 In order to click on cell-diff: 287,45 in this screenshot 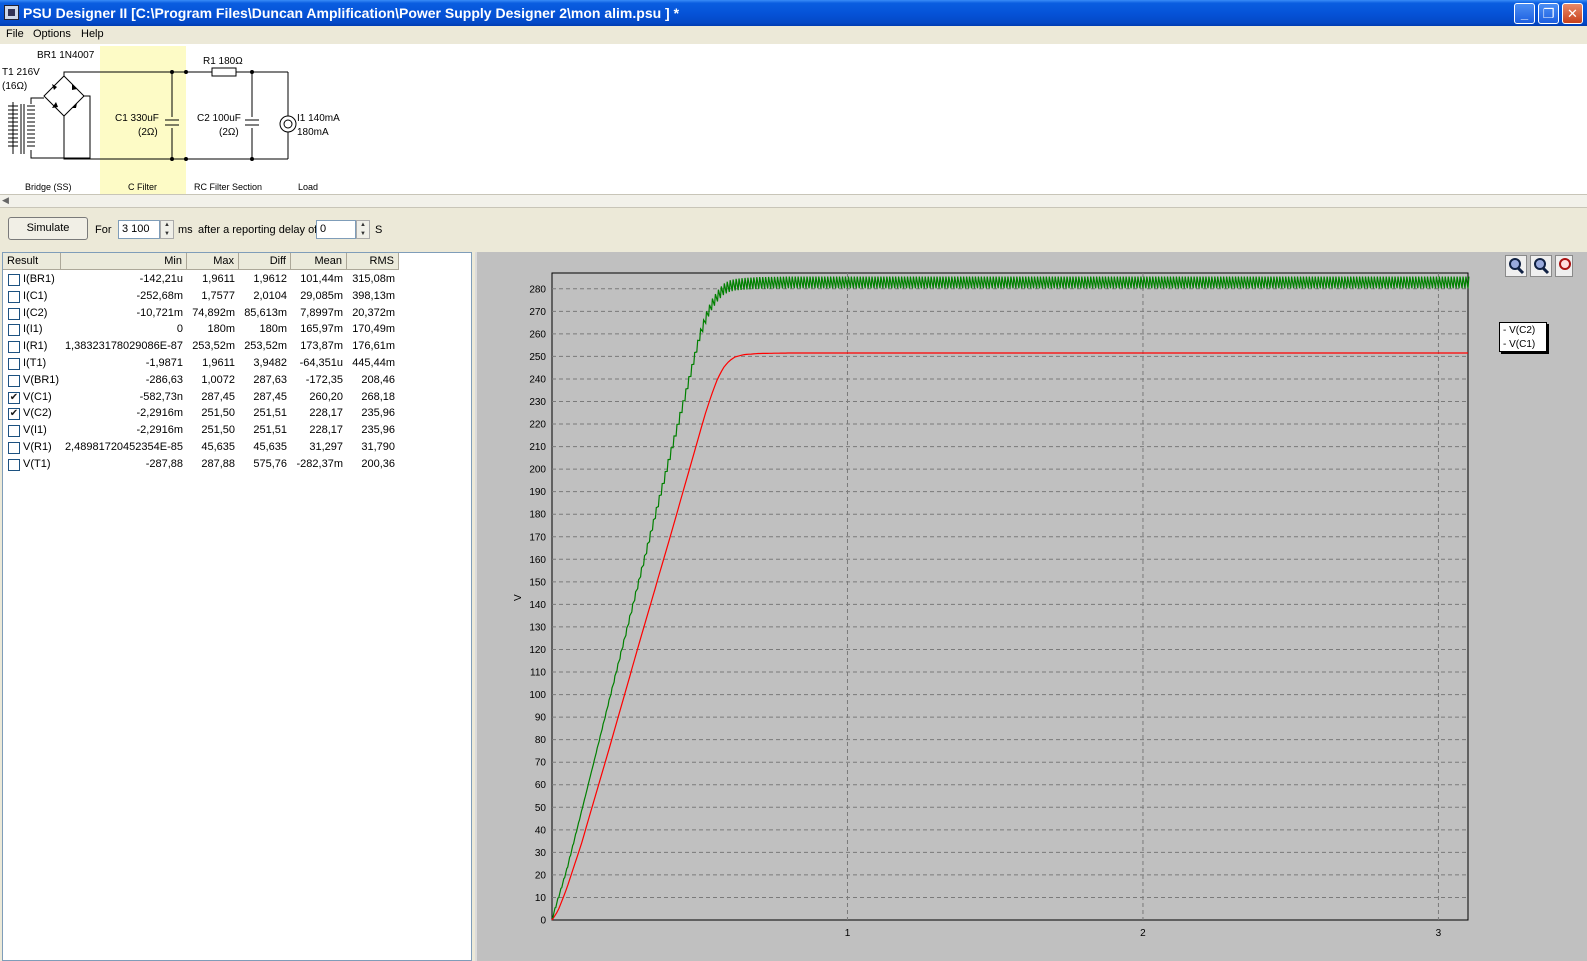, I will do `click(270, 396)`.